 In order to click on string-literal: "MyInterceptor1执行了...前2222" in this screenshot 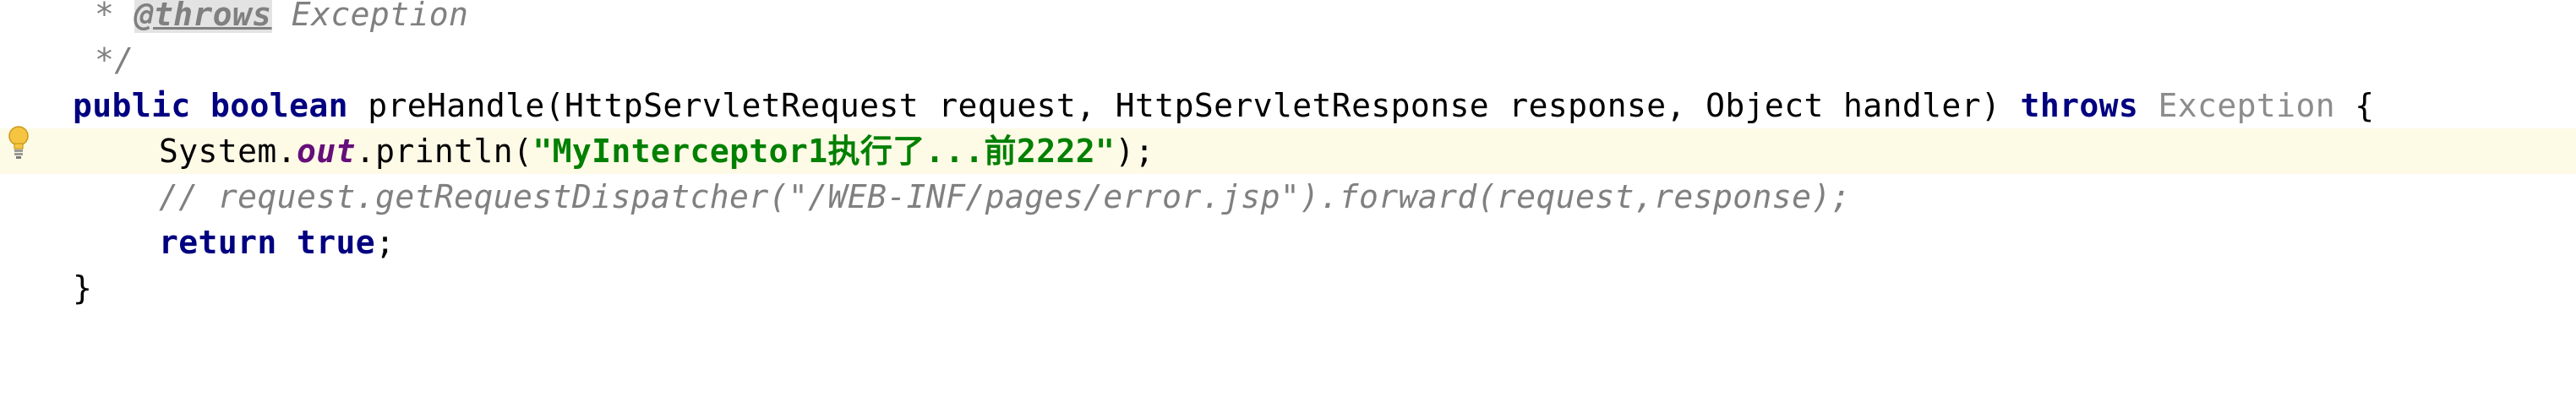, I will do `click(824, 151)`.